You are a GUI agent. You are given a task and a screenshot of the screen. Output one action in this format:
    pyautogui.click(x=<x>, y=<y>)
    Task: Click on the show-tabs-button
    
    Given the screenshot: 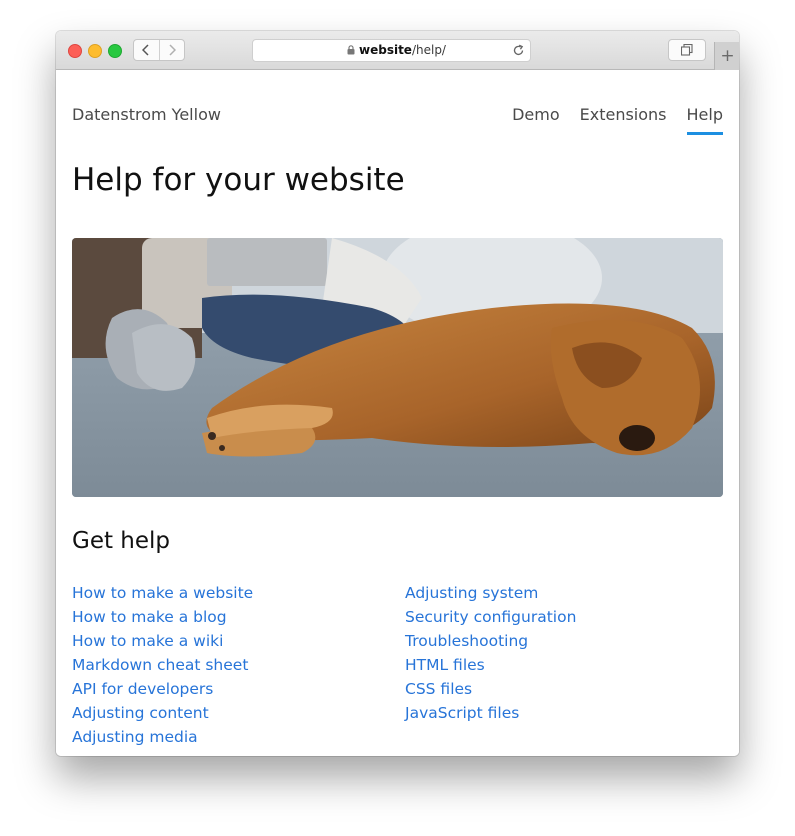 What is the action you would take?
    pyautogui.click(x=687, y=50)
    